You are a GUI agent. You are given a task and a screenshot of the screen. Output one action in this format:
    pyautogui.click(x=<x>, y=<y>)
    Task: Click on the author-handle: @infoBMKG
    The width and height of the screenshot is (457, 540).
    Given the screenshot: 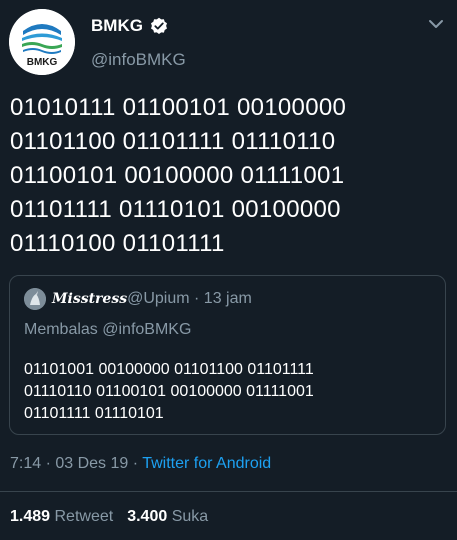 What is the action you would take?
    pyautogui.click(x=138, y=60)
    